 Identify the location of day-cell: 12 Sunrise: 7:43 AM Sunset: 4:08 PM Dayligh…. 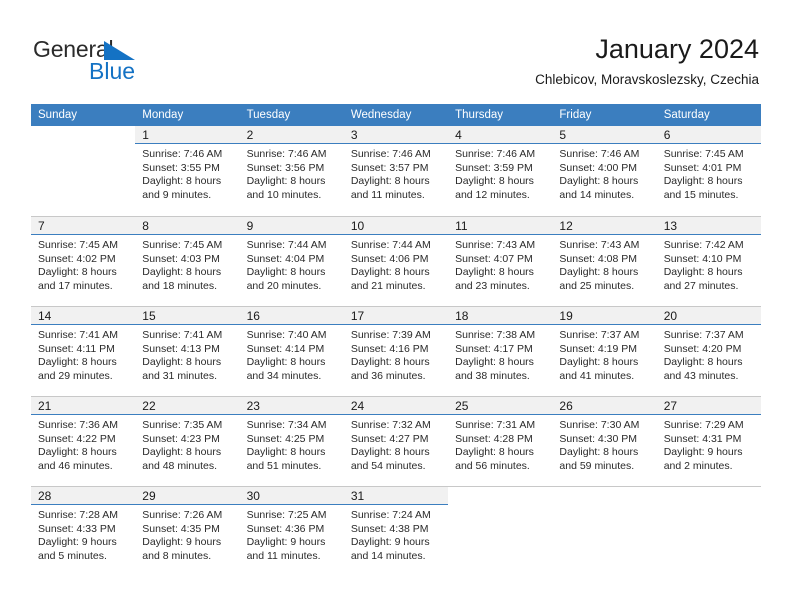
(604, 261).